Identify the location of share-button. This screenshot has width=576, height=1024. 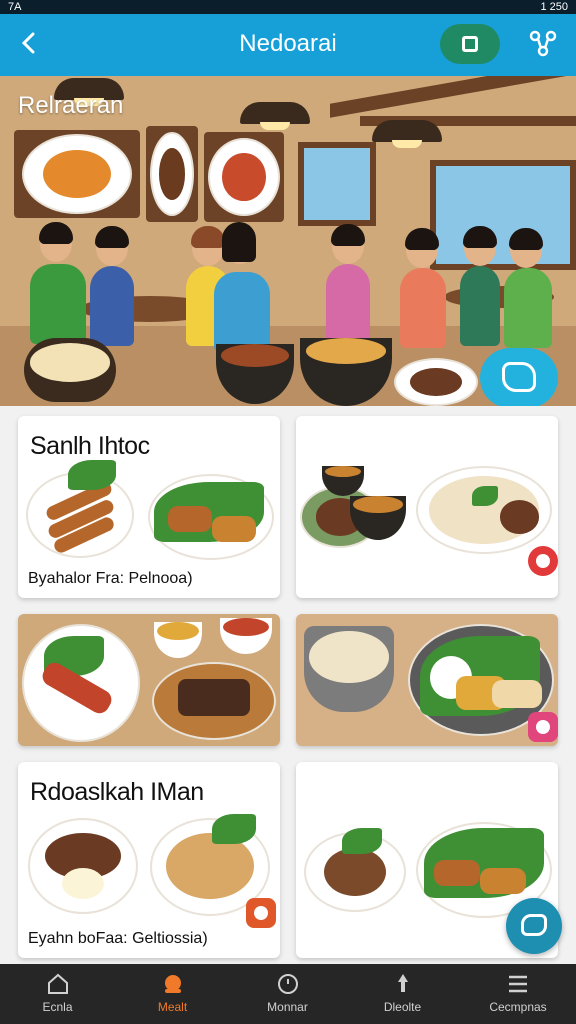
(543, 43).